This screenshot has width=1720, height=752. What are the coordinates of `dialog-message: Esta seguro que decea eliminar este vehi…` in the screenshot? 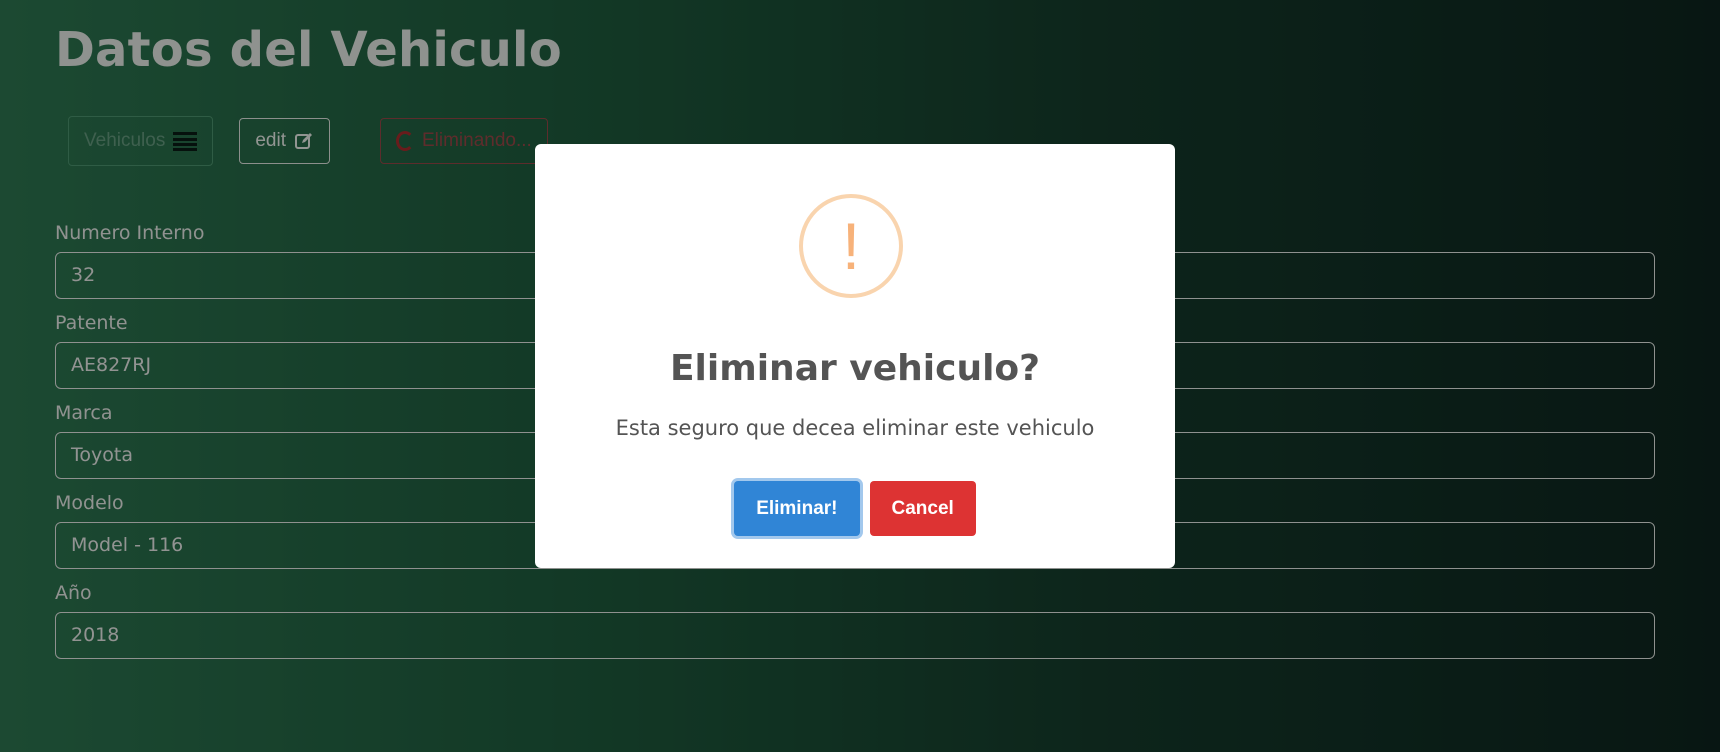 It's located at (855, 428).